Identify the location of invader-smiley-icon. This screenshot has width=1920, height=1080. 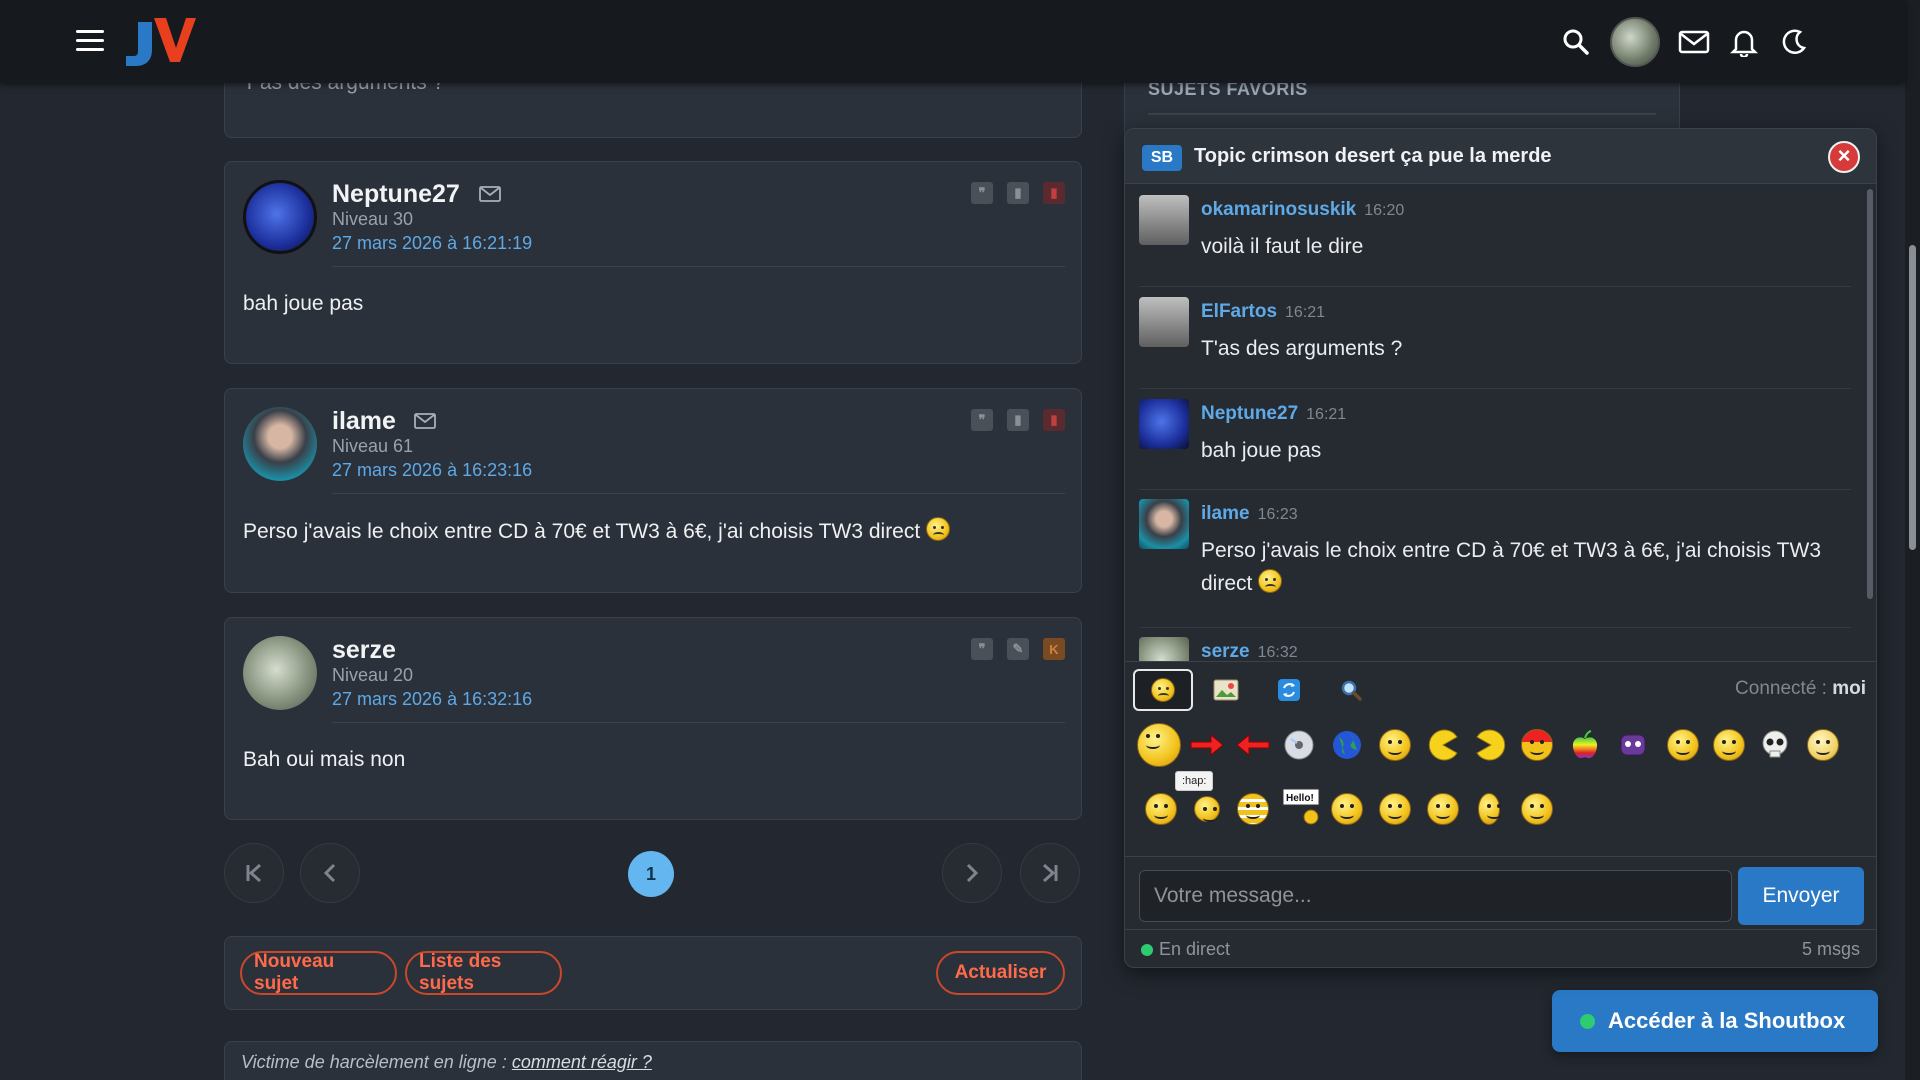
(1633, 745).